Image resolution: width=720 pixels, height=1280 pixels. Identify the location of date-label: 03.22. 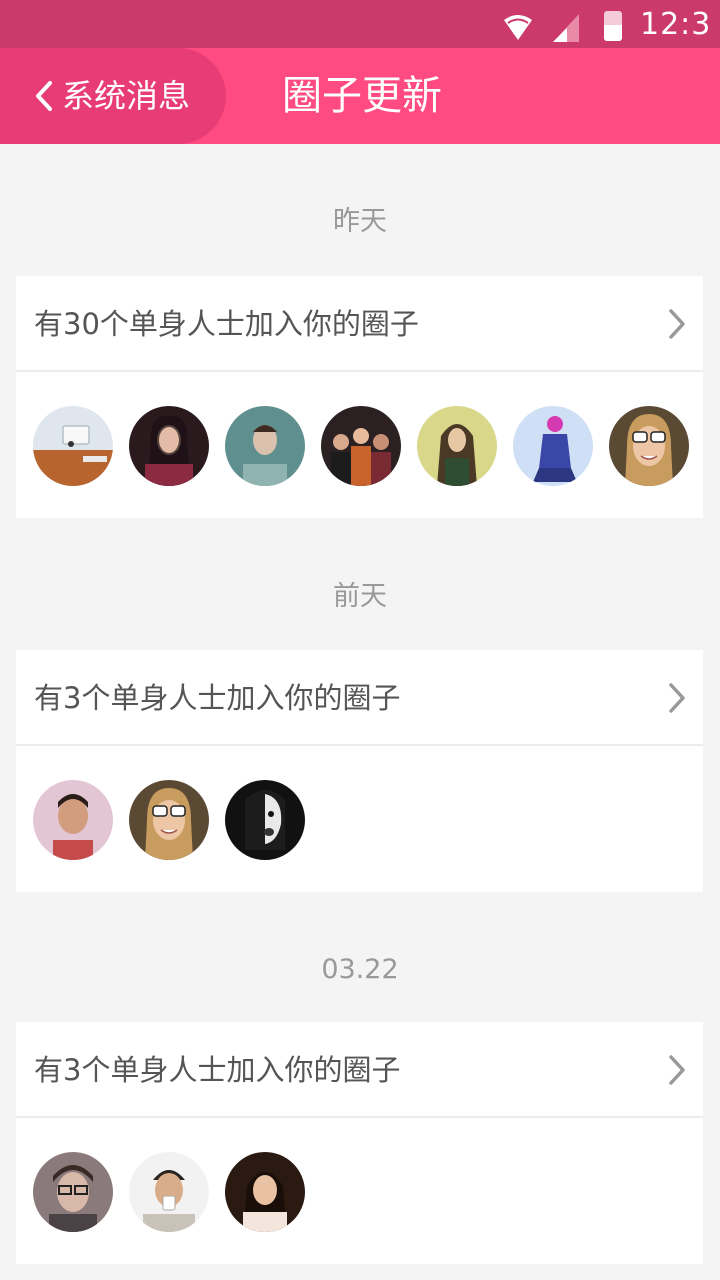
(360, 969).